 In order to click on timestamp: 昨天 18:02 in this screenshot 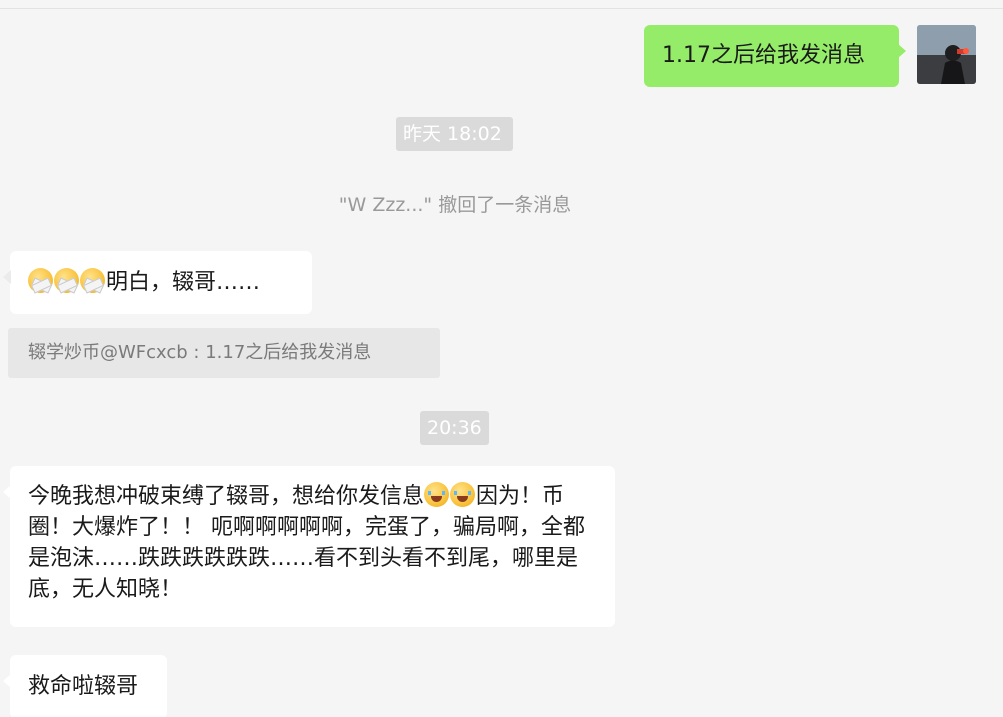, I will do `click(454, 134)`.